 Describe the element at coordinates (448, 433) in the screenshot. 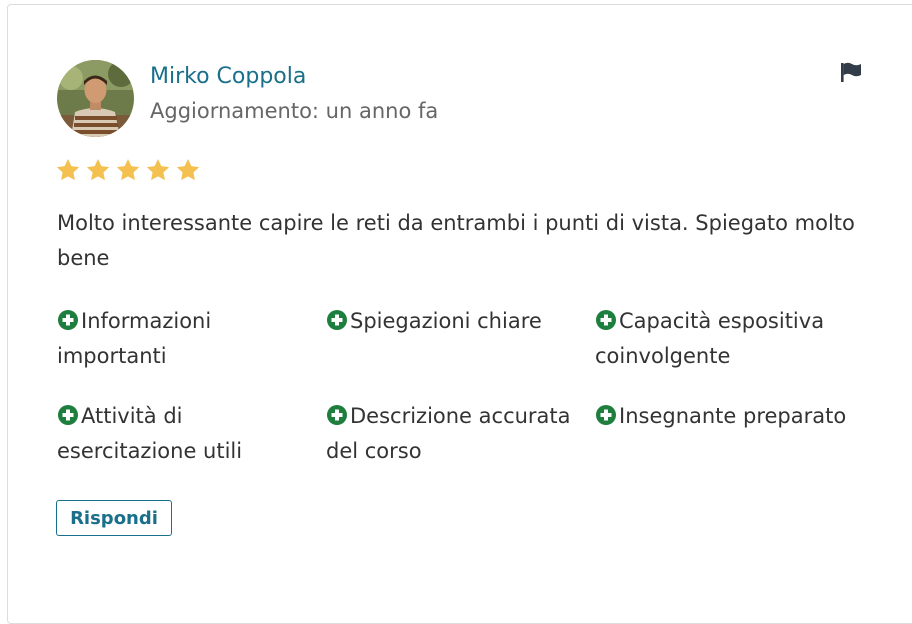

I see `tag-label: Descrizione accurata del corso` at that location.